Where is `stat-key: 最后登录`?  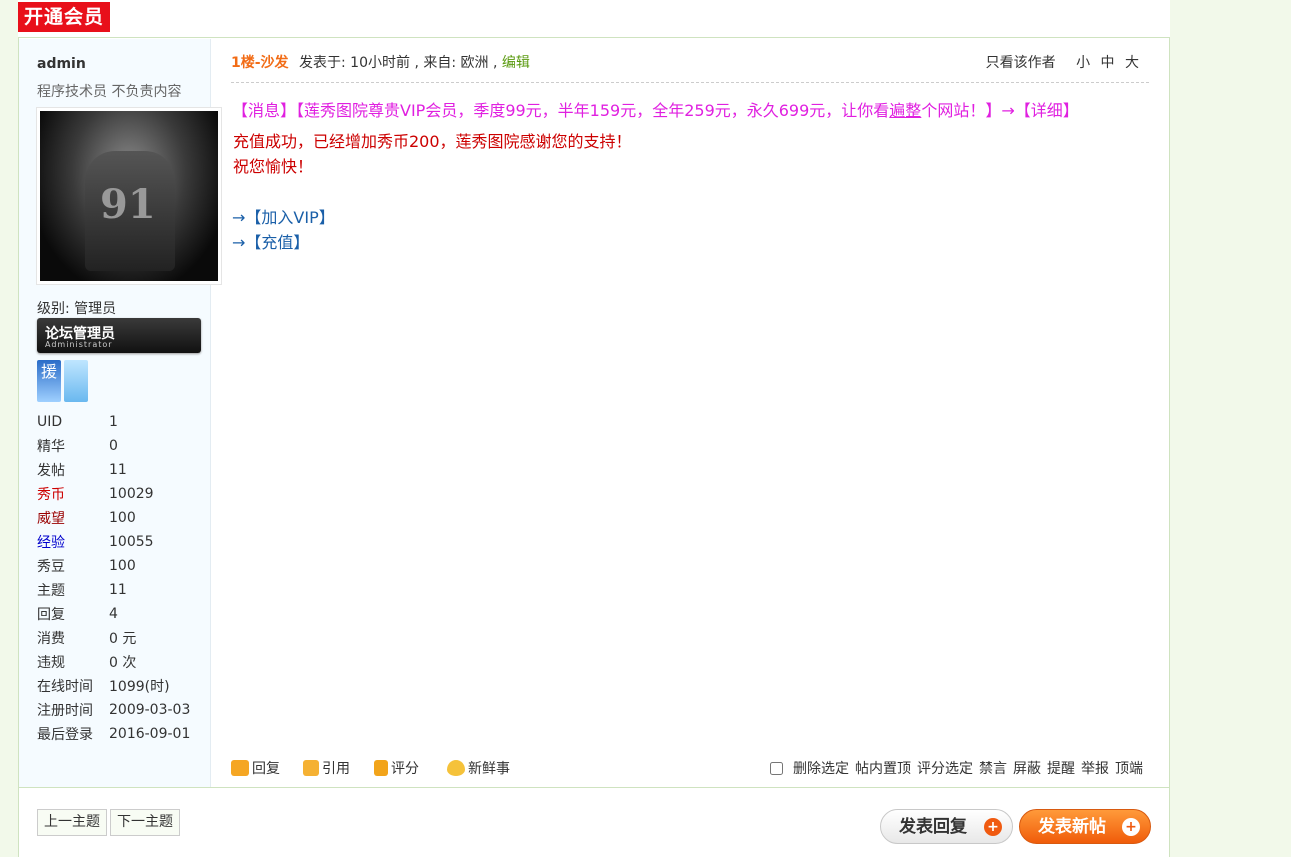 stat-key: 最后登录 is located at coordinates (65, 735).